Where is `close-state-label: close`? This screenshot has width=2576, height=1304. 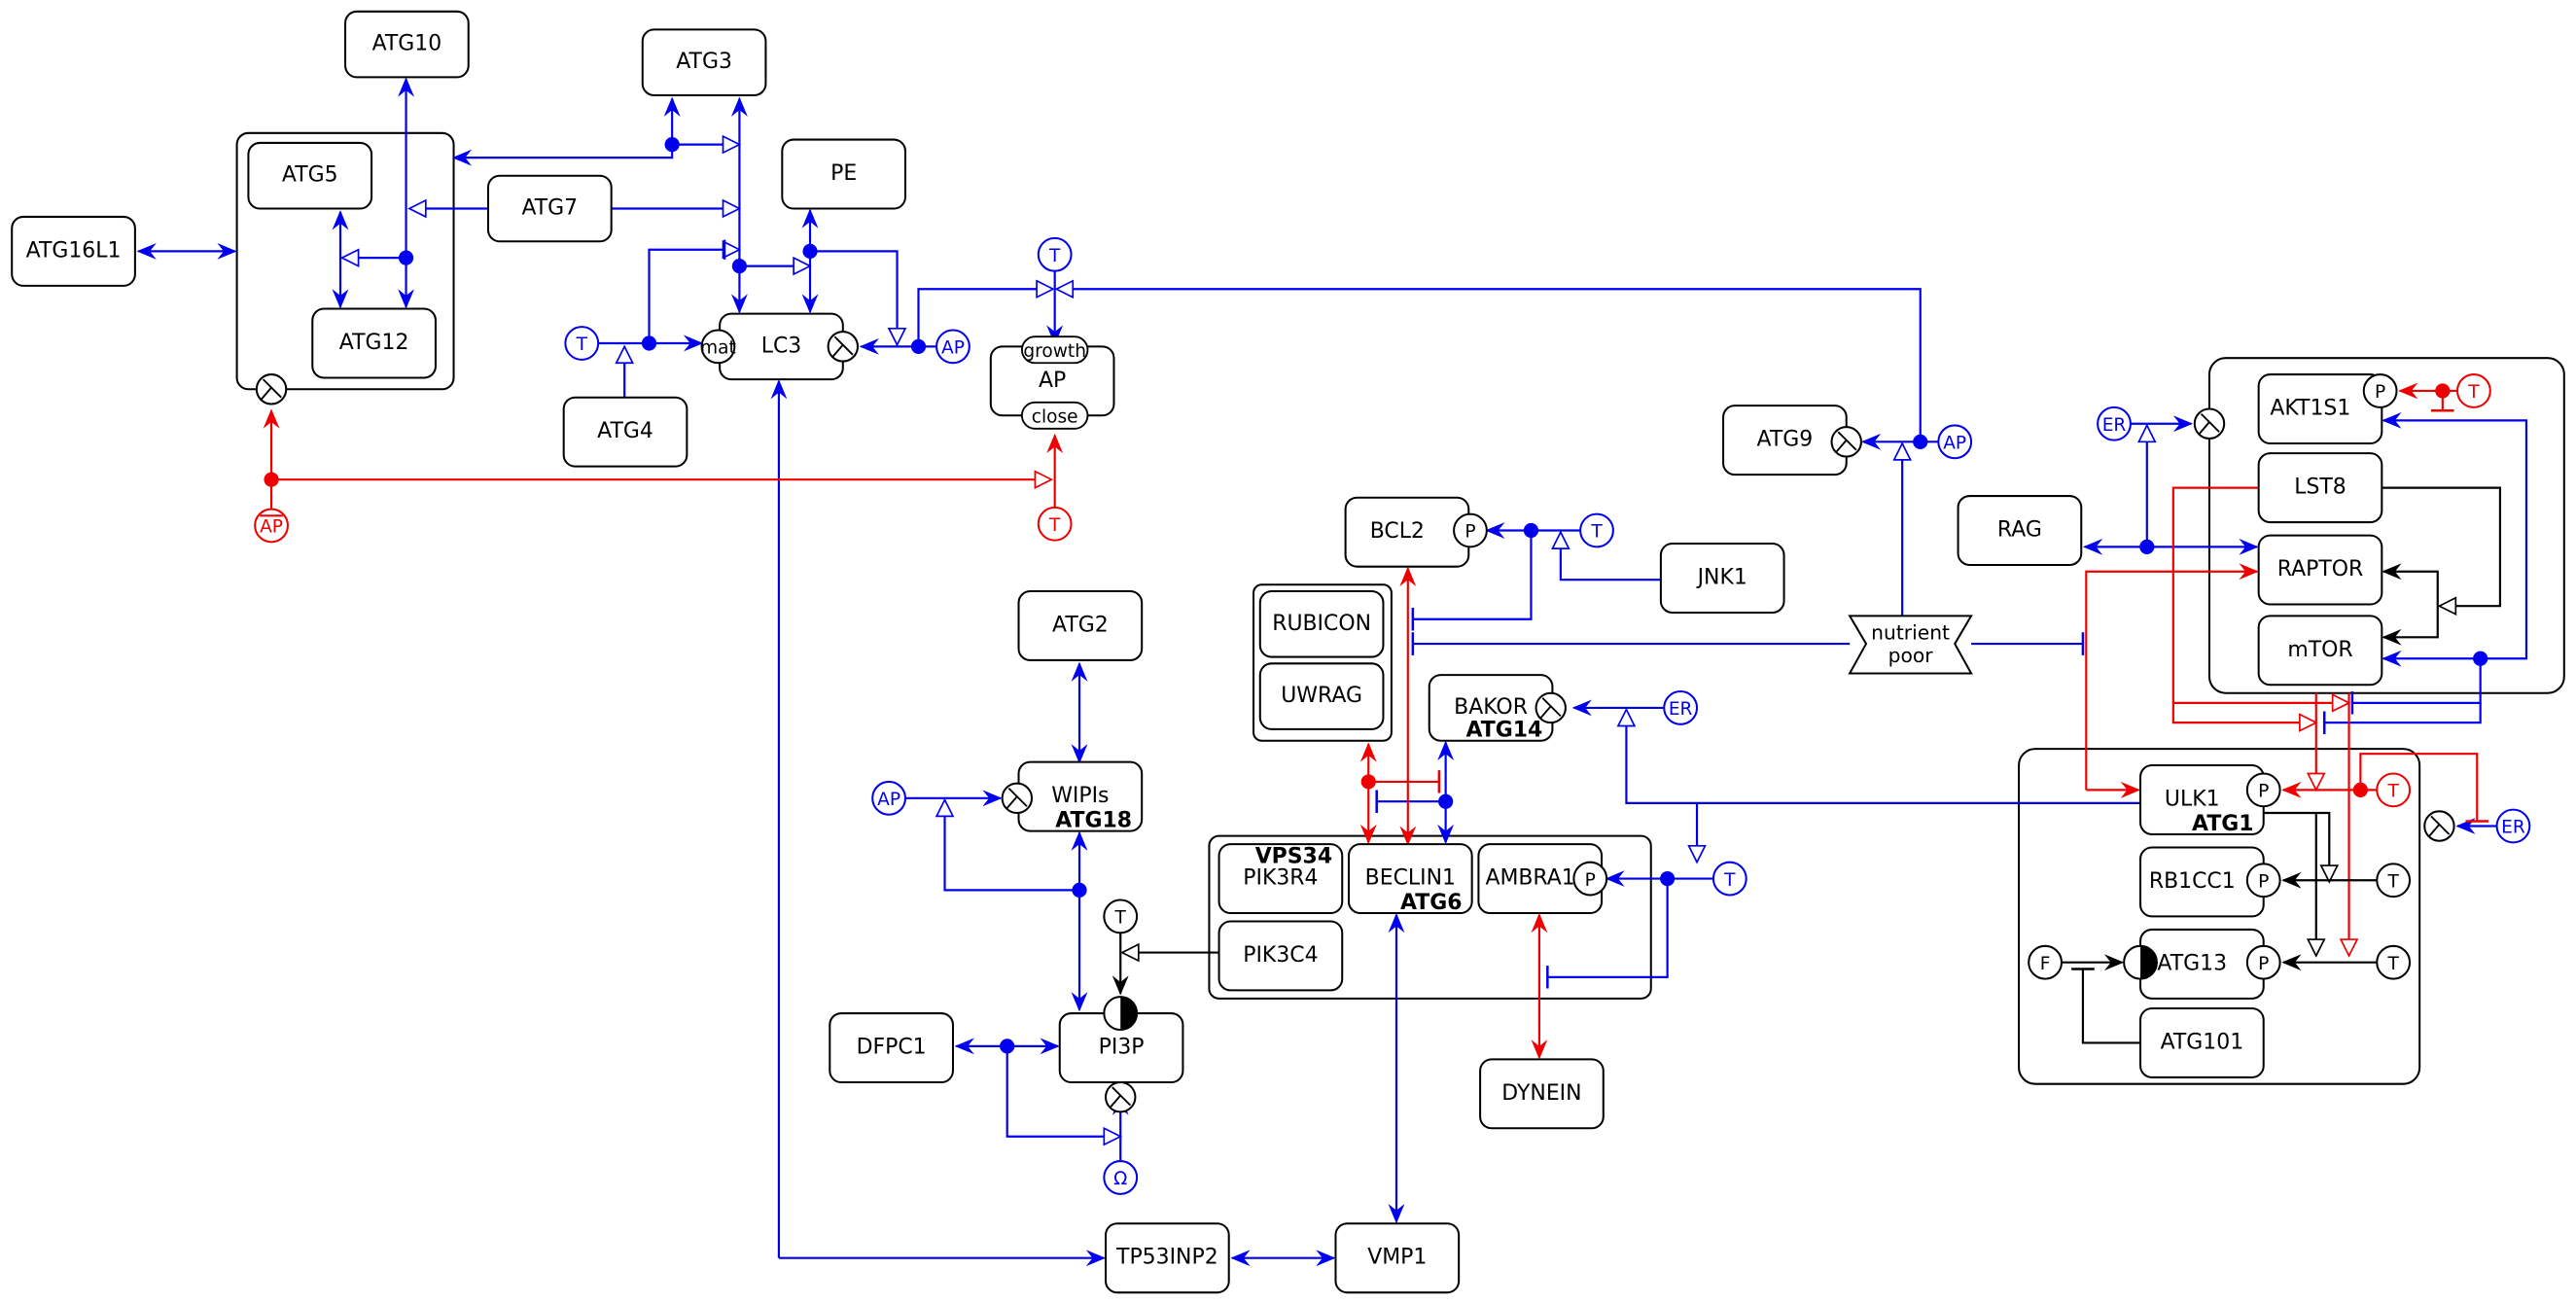
close-state-label: close is located at coordinates (1055, 416).